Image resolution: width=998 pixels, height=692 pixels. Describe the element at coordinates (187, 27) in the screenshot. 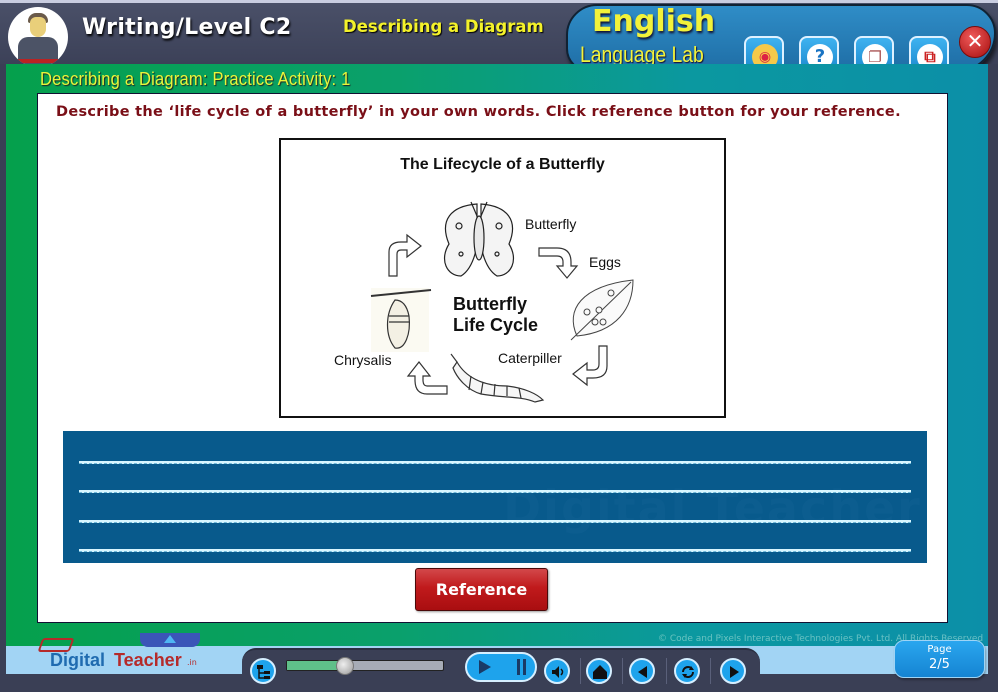

I see `level-title: Writing/Level C2` at that location.